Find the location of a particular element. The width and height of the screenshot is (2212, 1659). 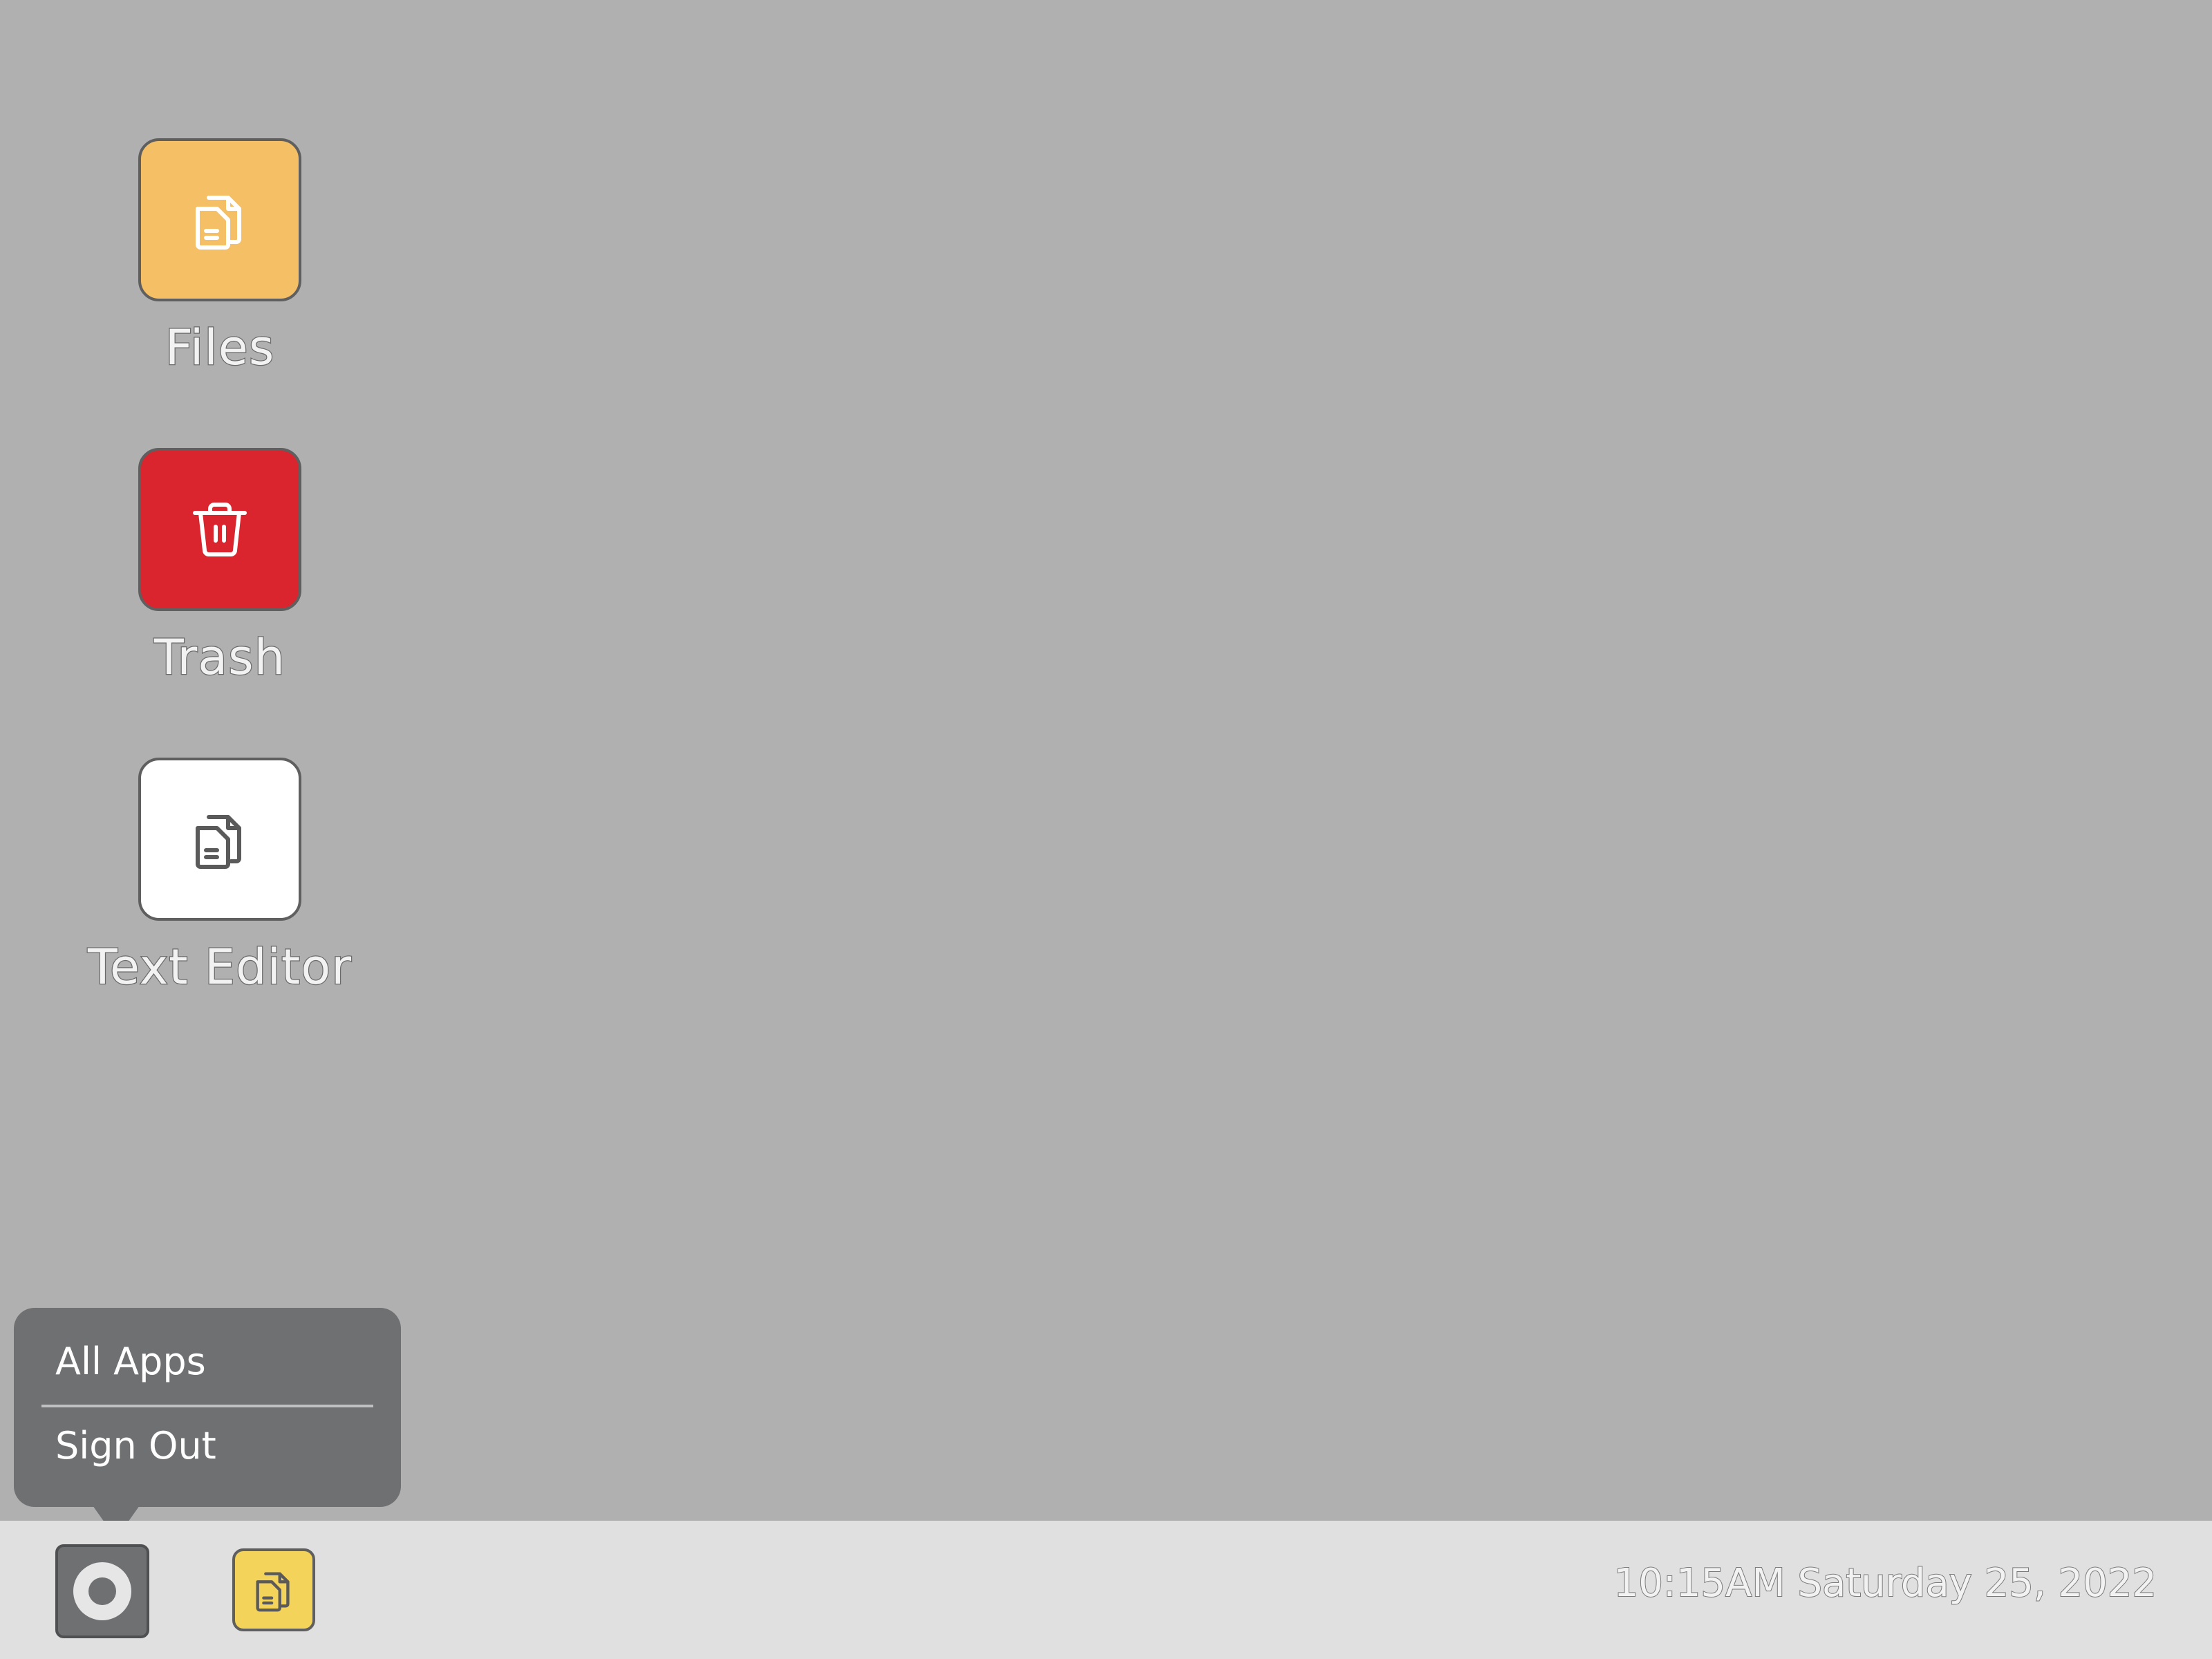

menu-item-all-apps: All Apps is located at coordinates (130, 1361).